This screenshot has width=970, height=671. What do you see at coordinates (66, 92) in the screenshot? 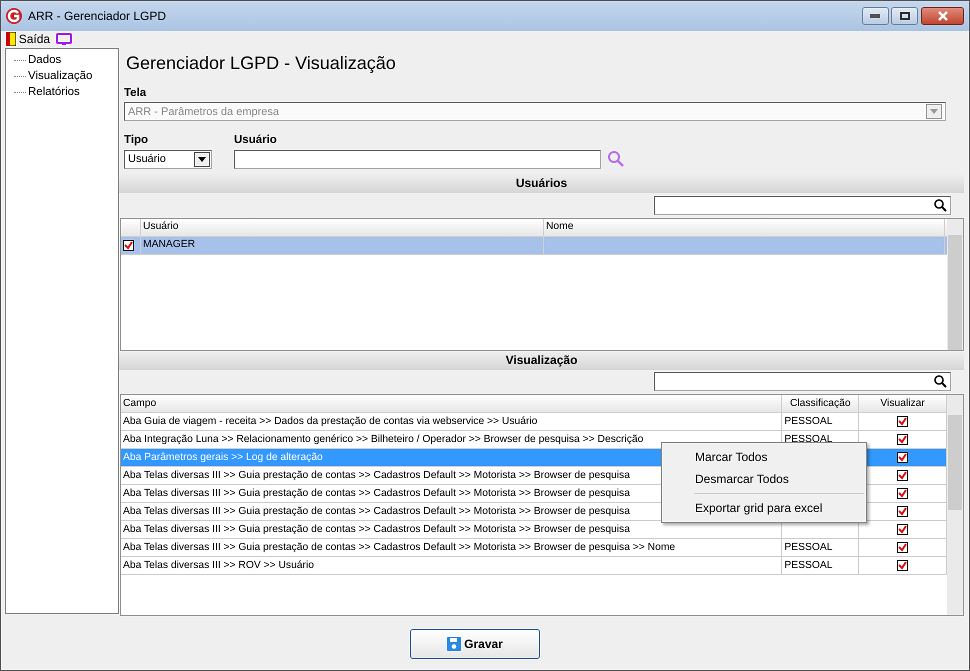
I see `tree-item: Relatórios` at bounding box center [66, 92].